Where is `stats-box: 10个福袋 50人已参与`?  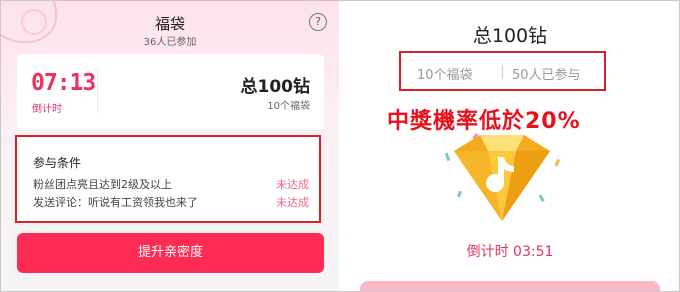 stats-box: 10个福袋 50人已参与 is located at coordinates (502, 71).